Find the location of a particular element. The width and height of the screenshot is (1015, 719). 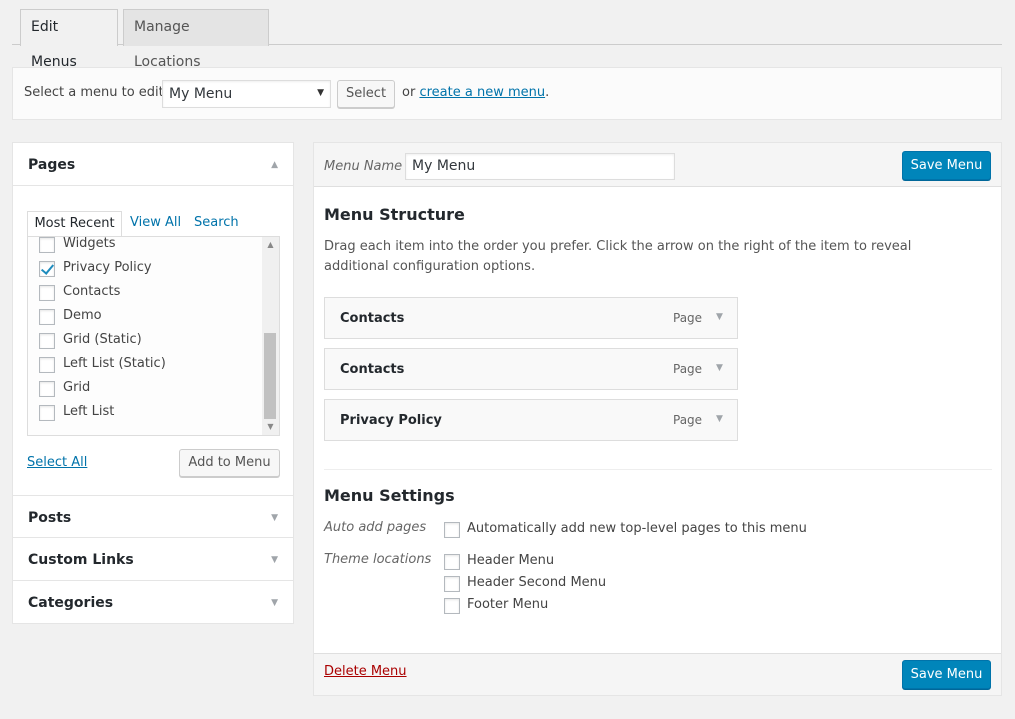

menu-name-input: My Menu is located at coordinates (540, 166).